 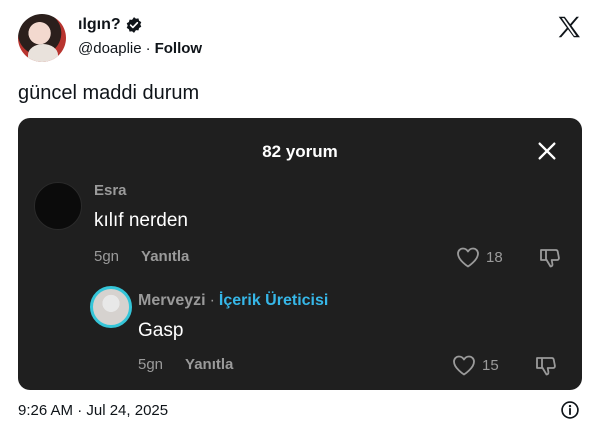 I want to click on comment-username: Merveyzi, so click(x=172, y=301).